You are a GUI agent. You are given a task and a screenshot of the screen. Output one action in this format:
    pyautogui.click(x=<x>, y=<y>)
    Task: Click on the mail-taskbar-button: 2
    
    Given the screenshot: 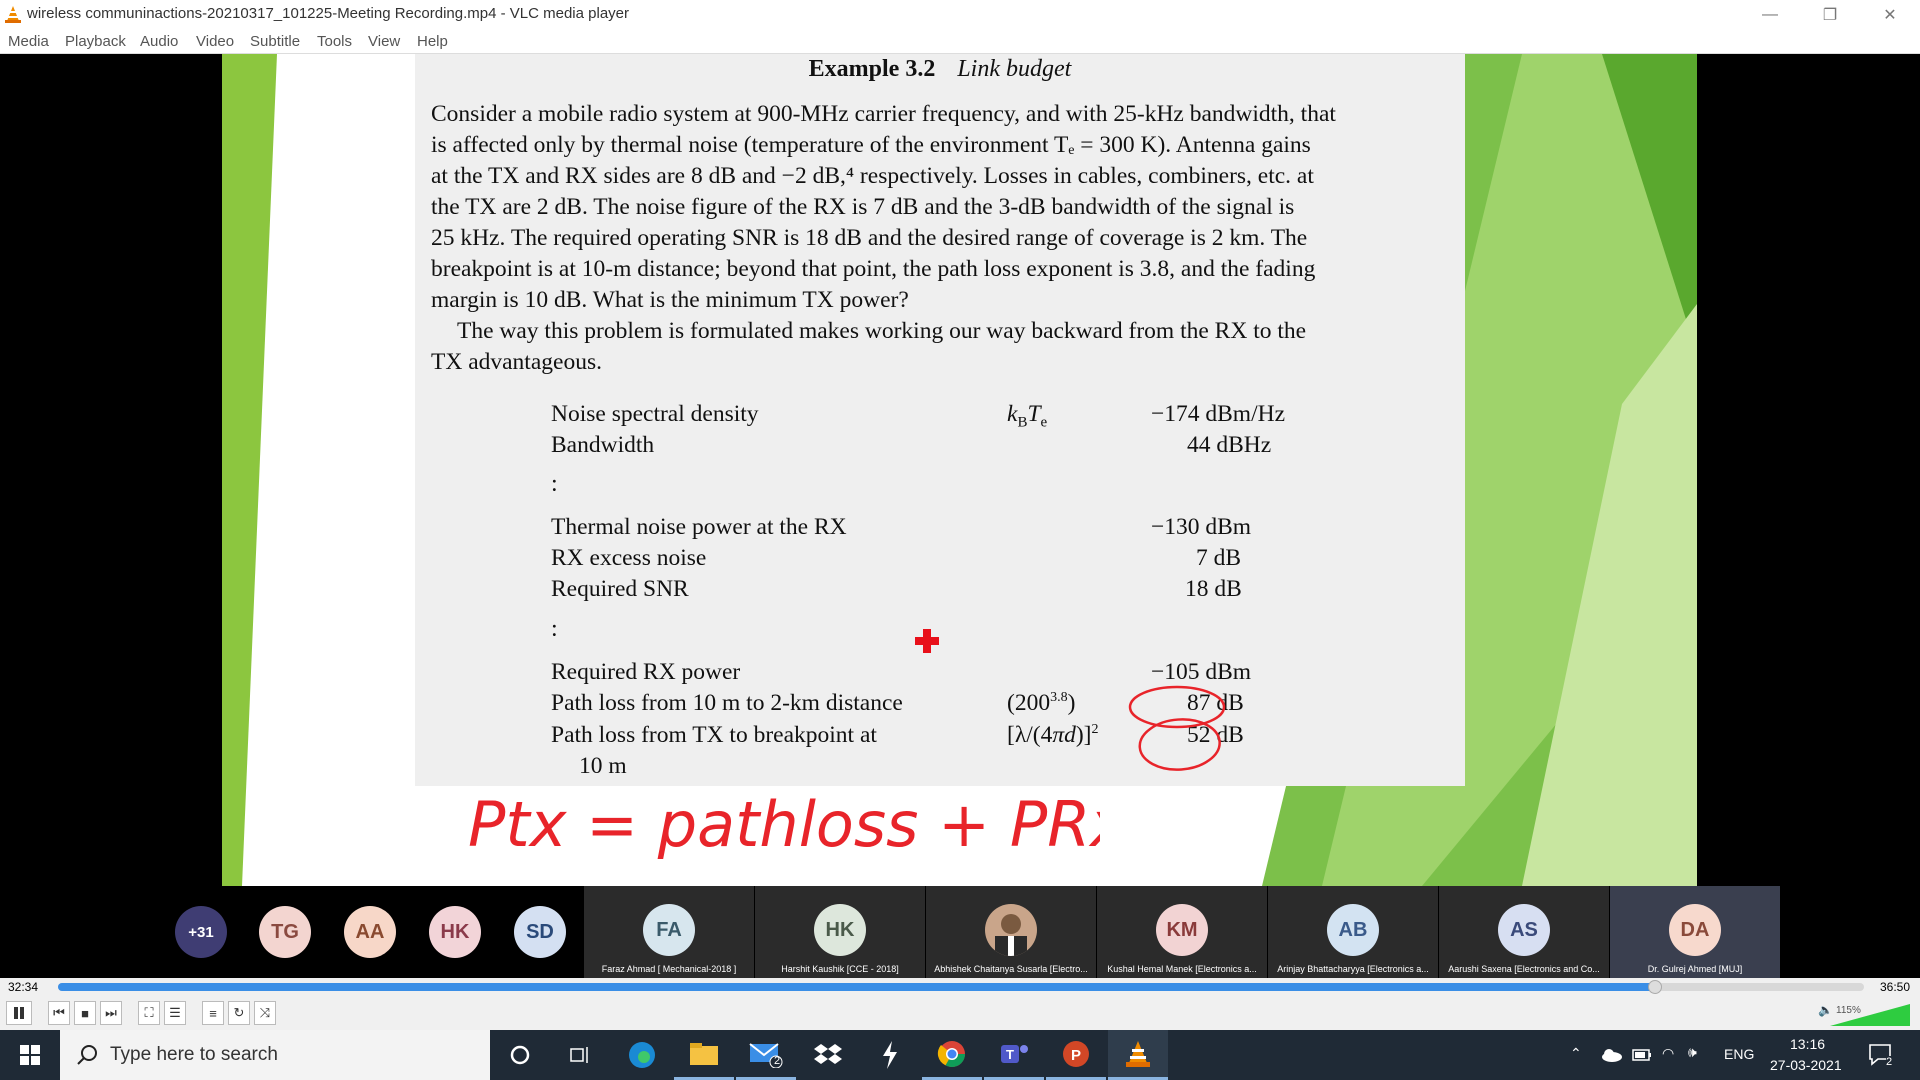 What is the action you would take?
    pyautogui.click(x=766, y=1055)
    